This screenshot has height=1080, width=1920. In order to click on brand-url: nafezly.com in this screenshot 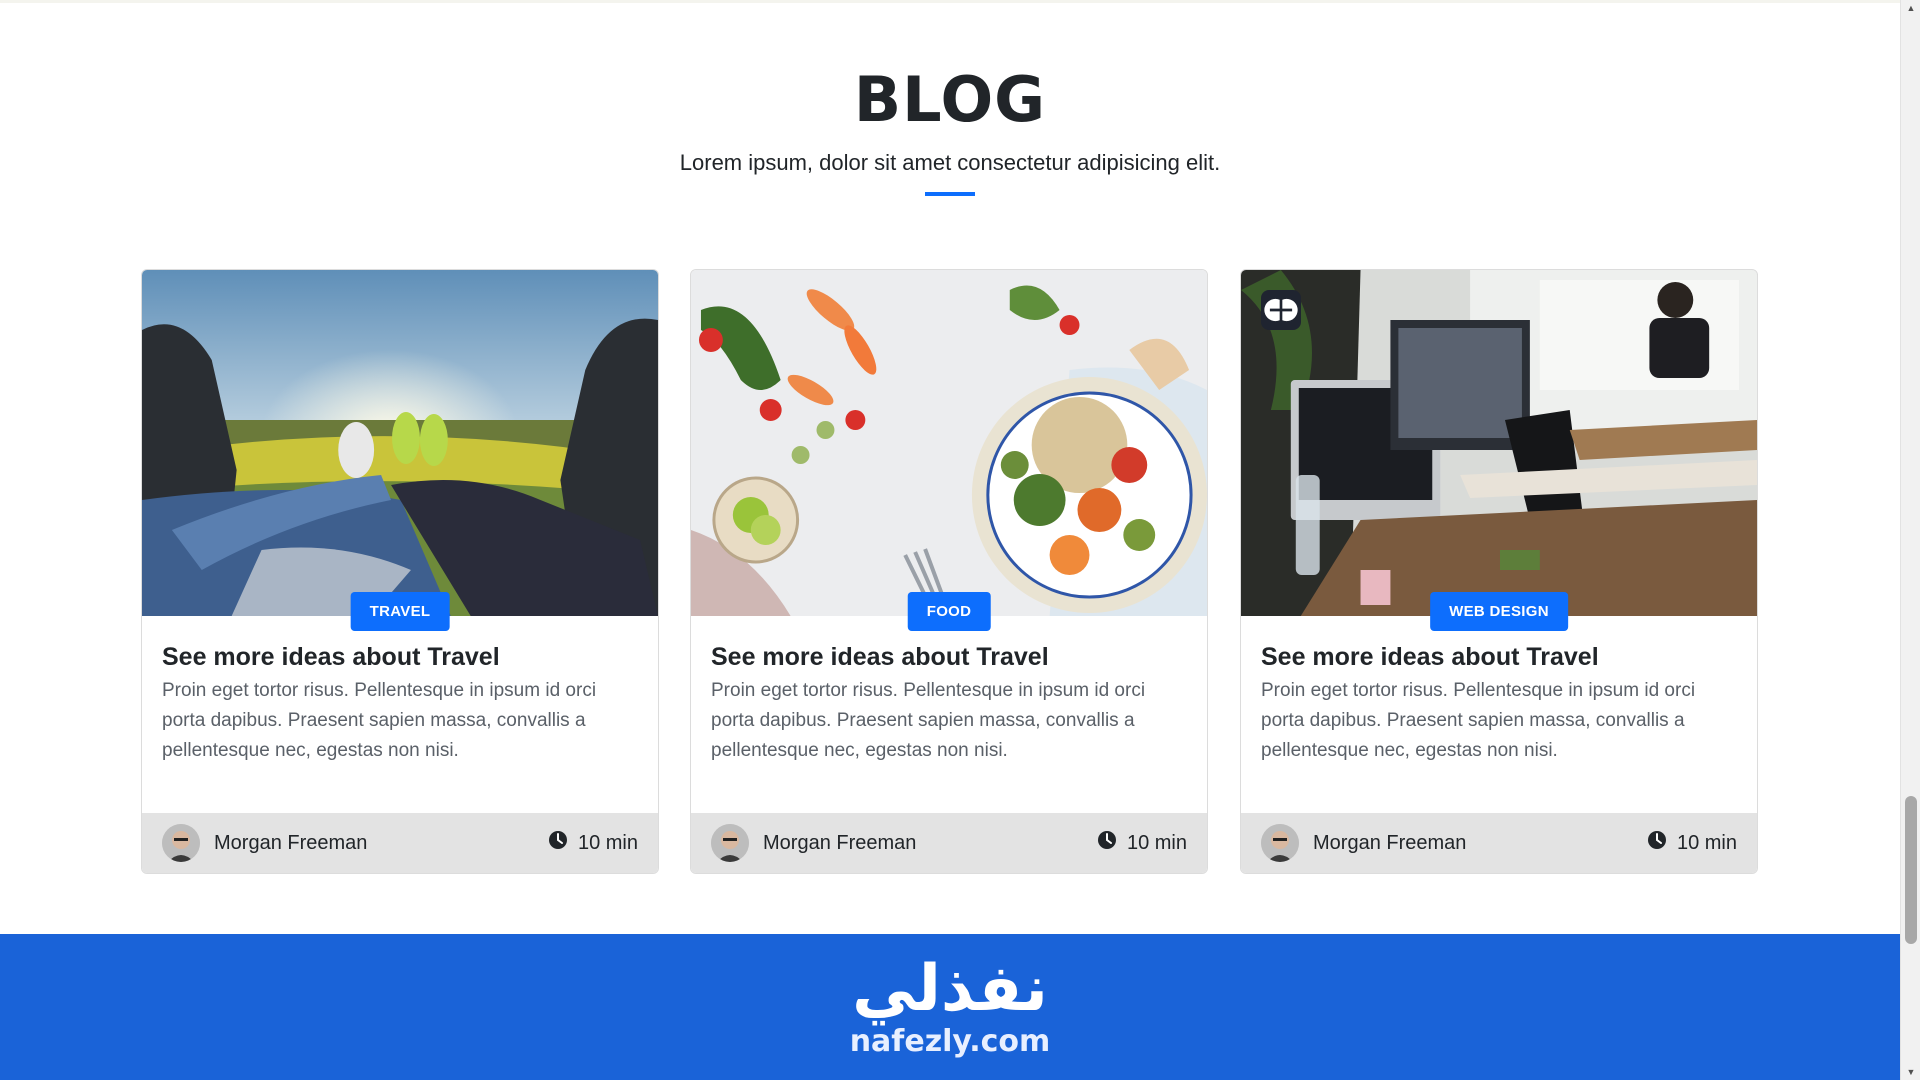, I will do `click(950, 1041)`.